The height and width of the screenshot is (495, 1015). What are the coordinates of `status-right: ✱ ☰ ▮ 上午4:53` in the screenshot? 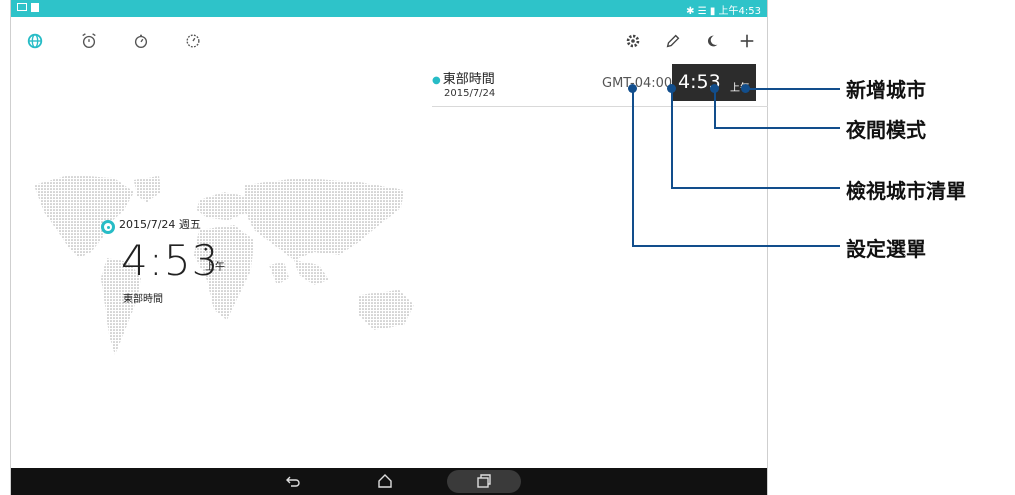 It's located at (723, 11).